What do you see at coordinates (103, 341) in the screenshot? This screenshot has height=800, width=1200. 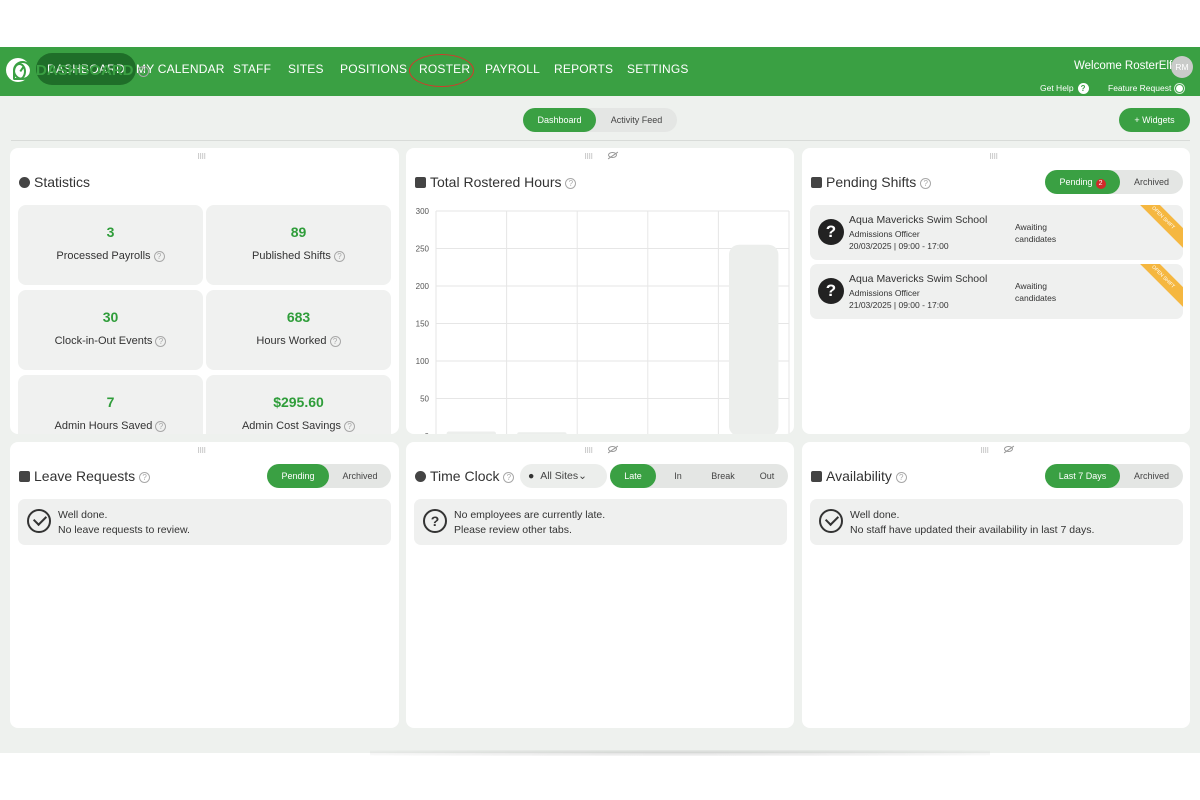 I see `stat-label-text: Clock-in-Out Events` at bounding box center [103, 341].